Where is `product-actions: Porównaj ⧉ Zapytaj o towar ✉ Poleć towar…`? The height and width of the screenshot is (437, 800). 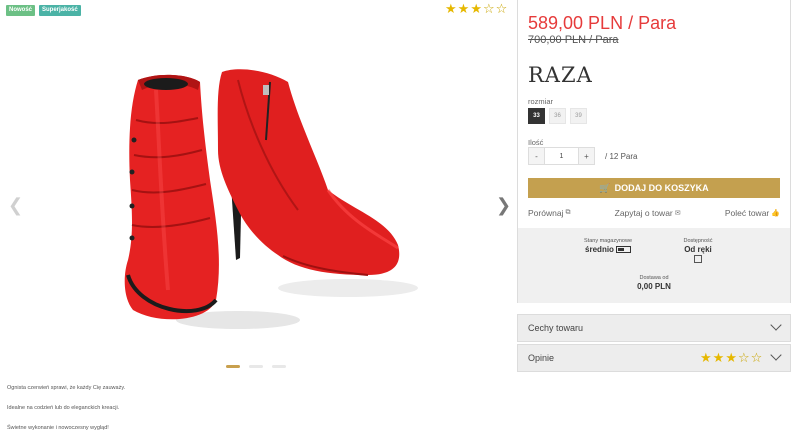 product-actions: Porównaj ⧉ Zapytaj o towar ✉ Poleć towar… is located at coordinates (654, 213).